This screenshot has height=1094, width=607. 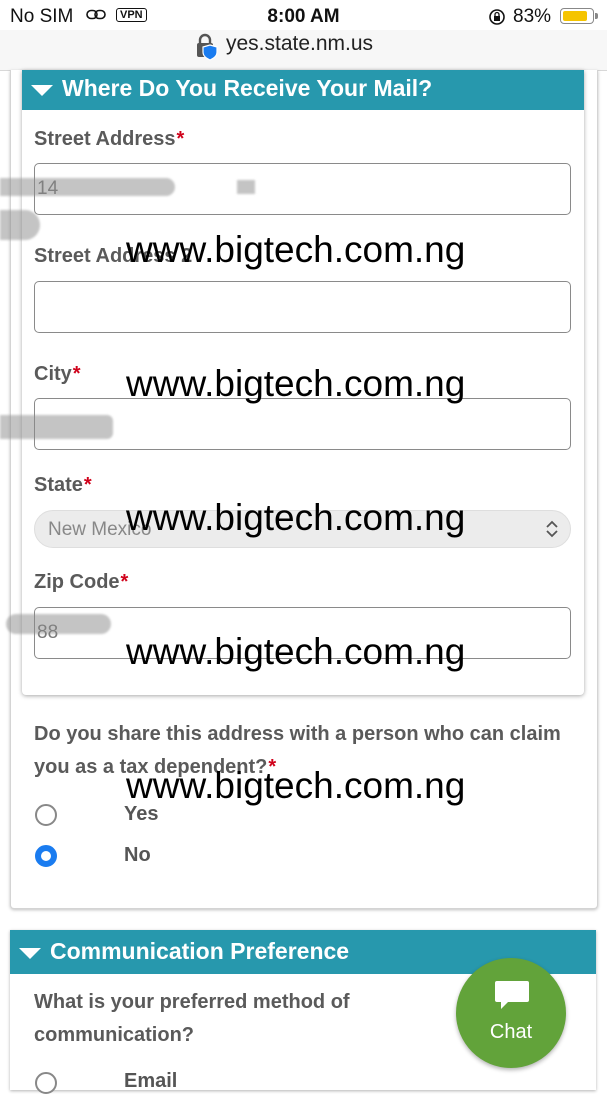 What do you see at coordinates (302, 529) in the screenshot?
I see `state-select: New Mexico` at bounding box center [302, 529].